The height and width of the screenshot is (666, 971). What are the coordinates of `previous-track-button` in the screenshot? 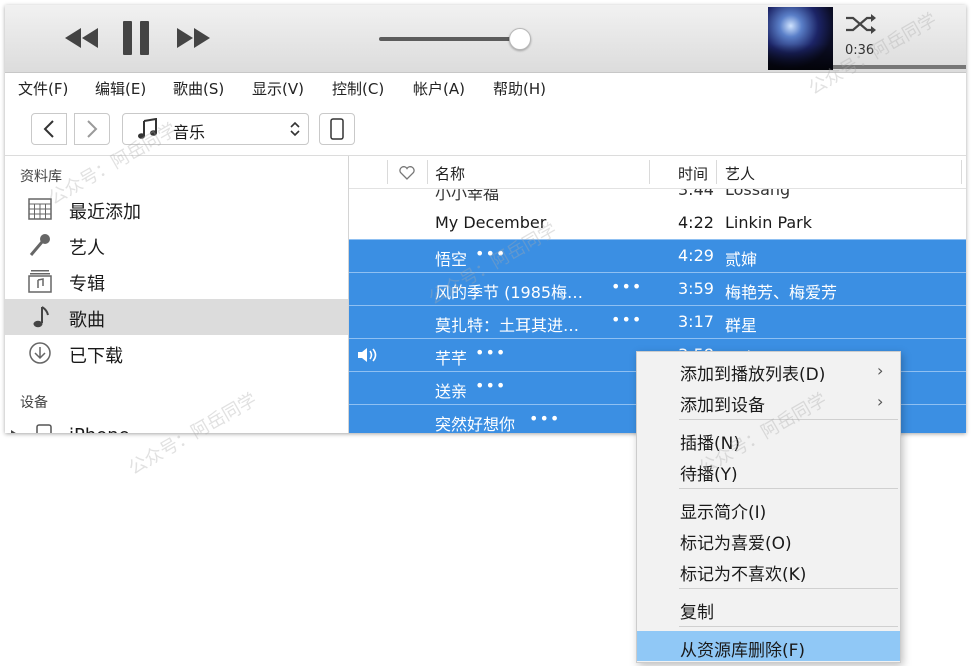 It's located at (82, 38).